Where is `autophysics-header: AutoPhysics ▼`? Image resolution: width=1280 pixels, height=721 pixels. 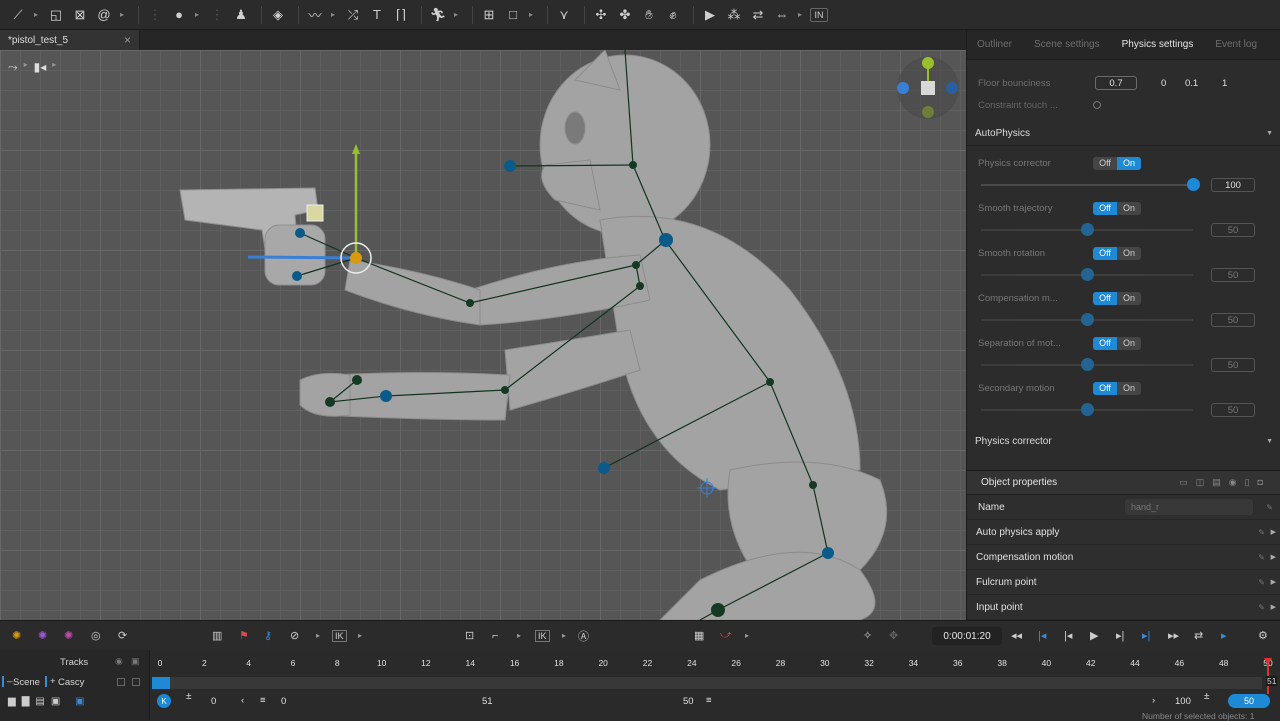 autophysics-header: AutoPhysics ▼ is located at coordinates (1123, 134).